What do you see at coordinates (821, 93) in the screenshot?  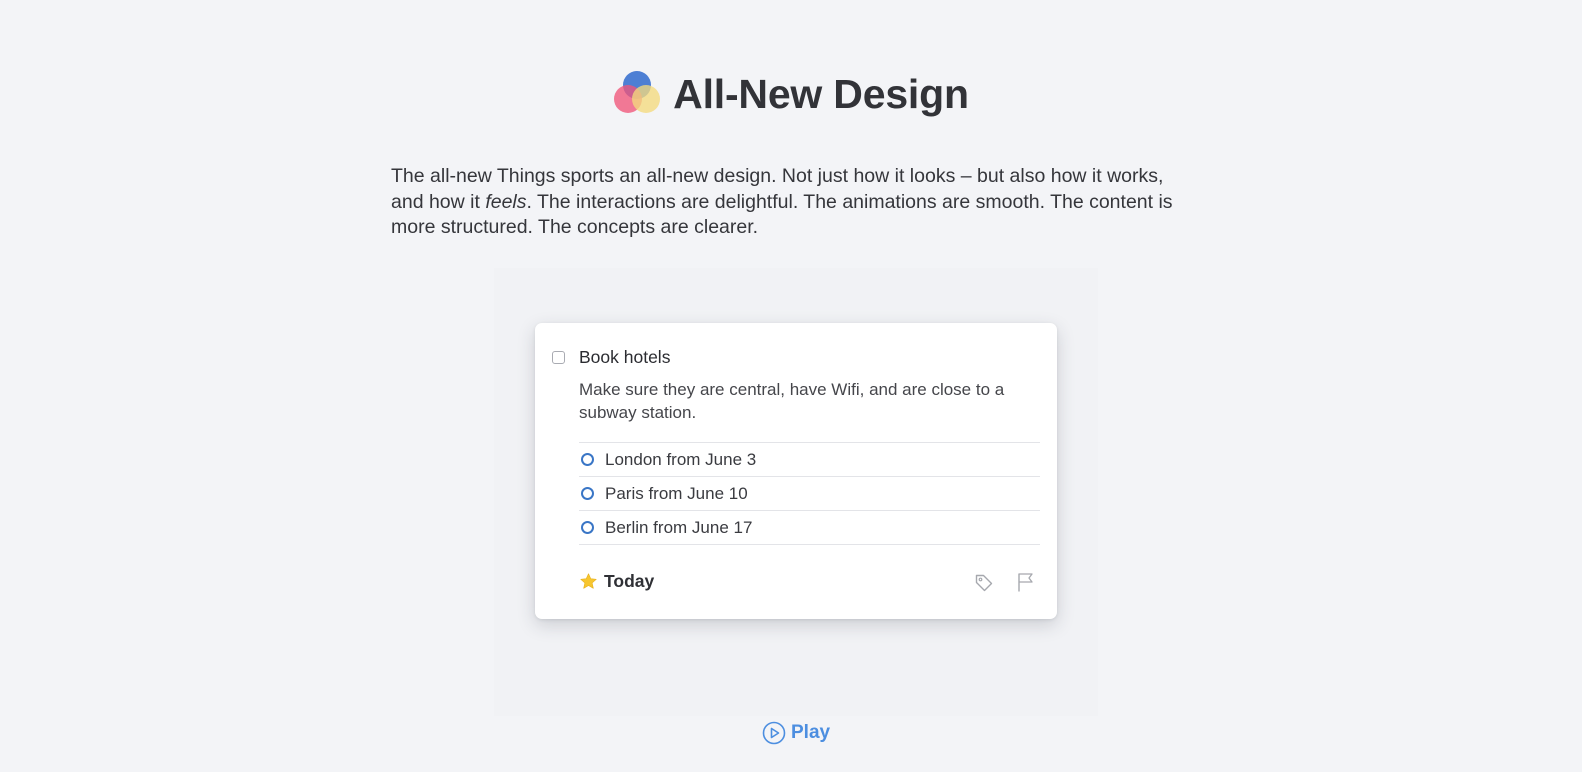 I see `page-title: All-New Design` at bounding box center [821, 93].